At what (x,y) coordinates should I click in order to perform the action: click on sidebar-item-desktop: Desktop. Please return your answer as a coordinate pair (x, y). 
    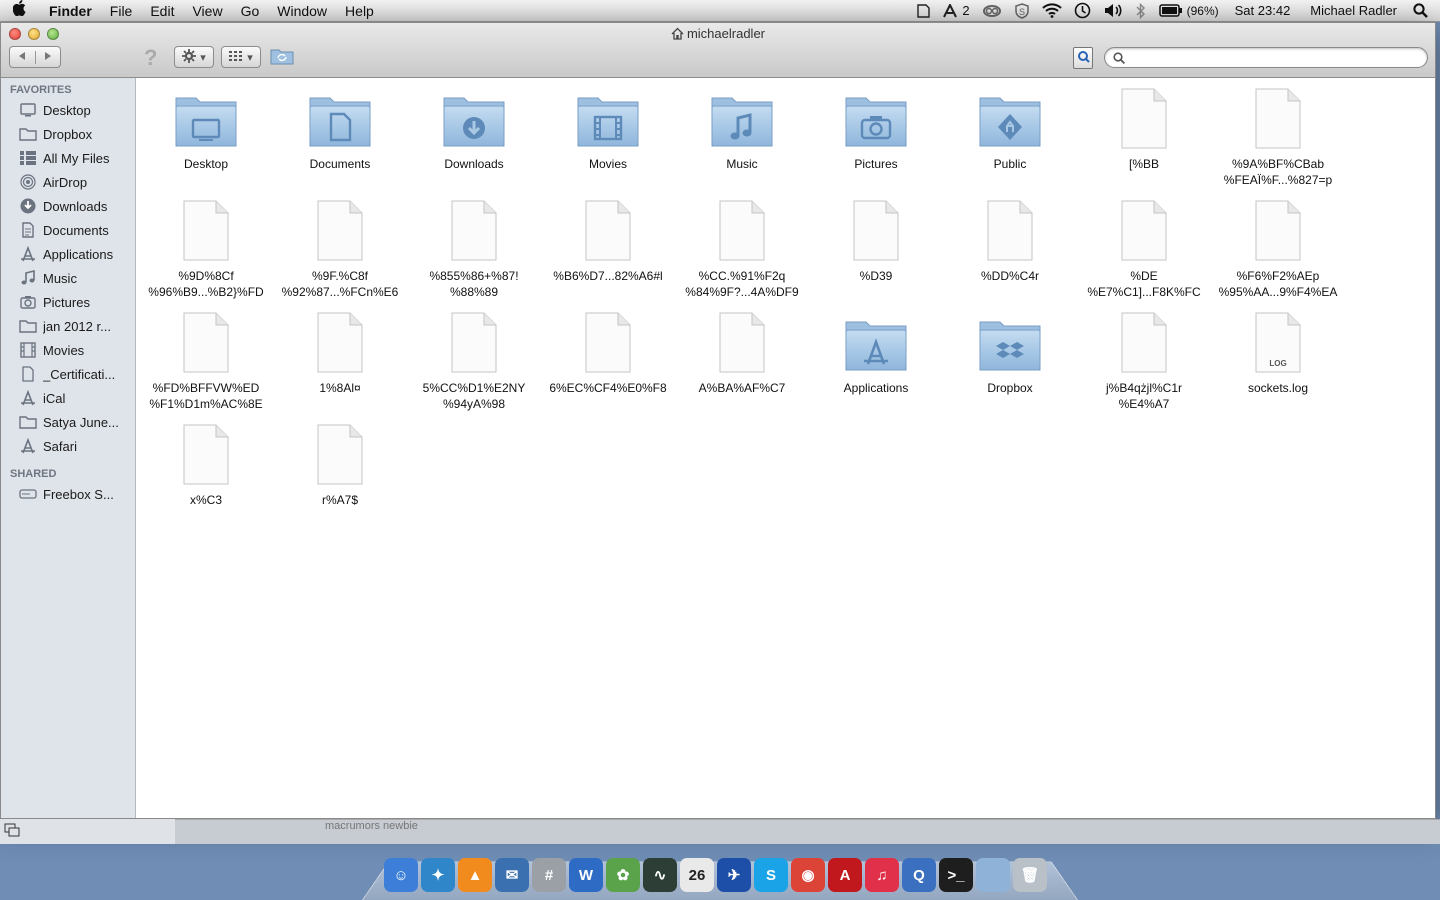
    Looking at the image, I should click on (68, 110).